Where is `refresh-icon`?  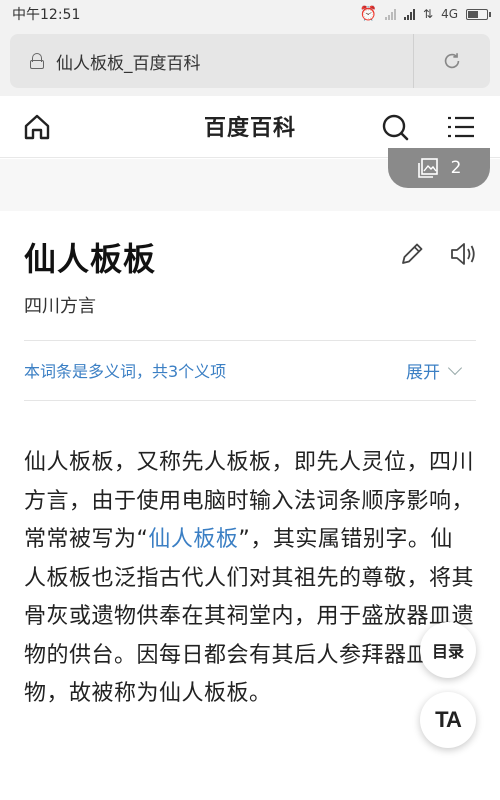 refresh-icon is located at coordinates (452, 61).